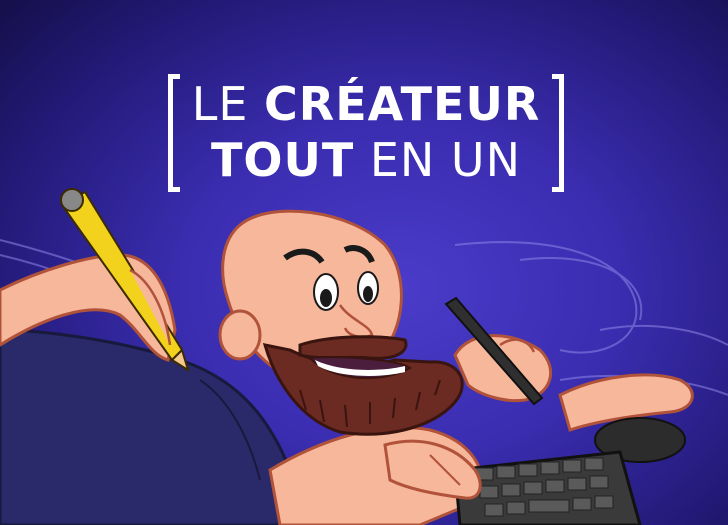  I want to click on headline-line-1: LE CRÉATEUR, so click(366, 104).